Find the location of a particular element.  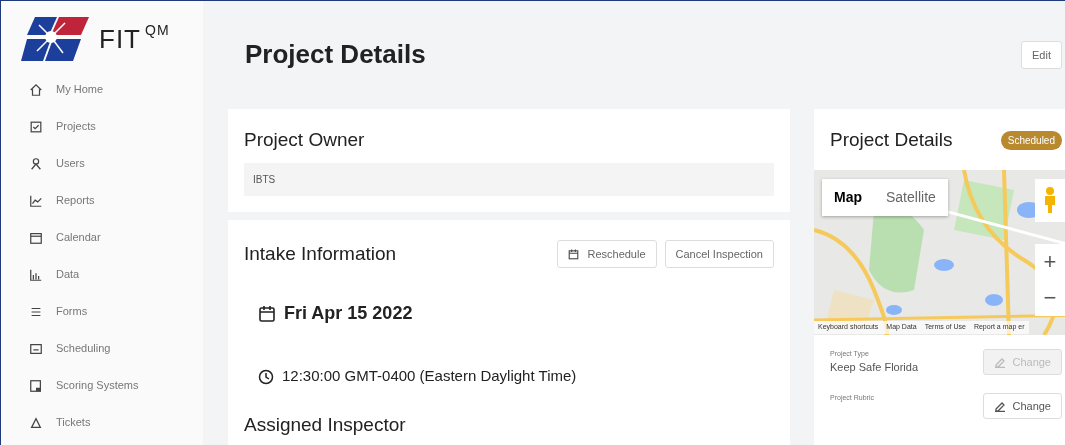

card-title: Intake Information is located at coordinates (320, 254).